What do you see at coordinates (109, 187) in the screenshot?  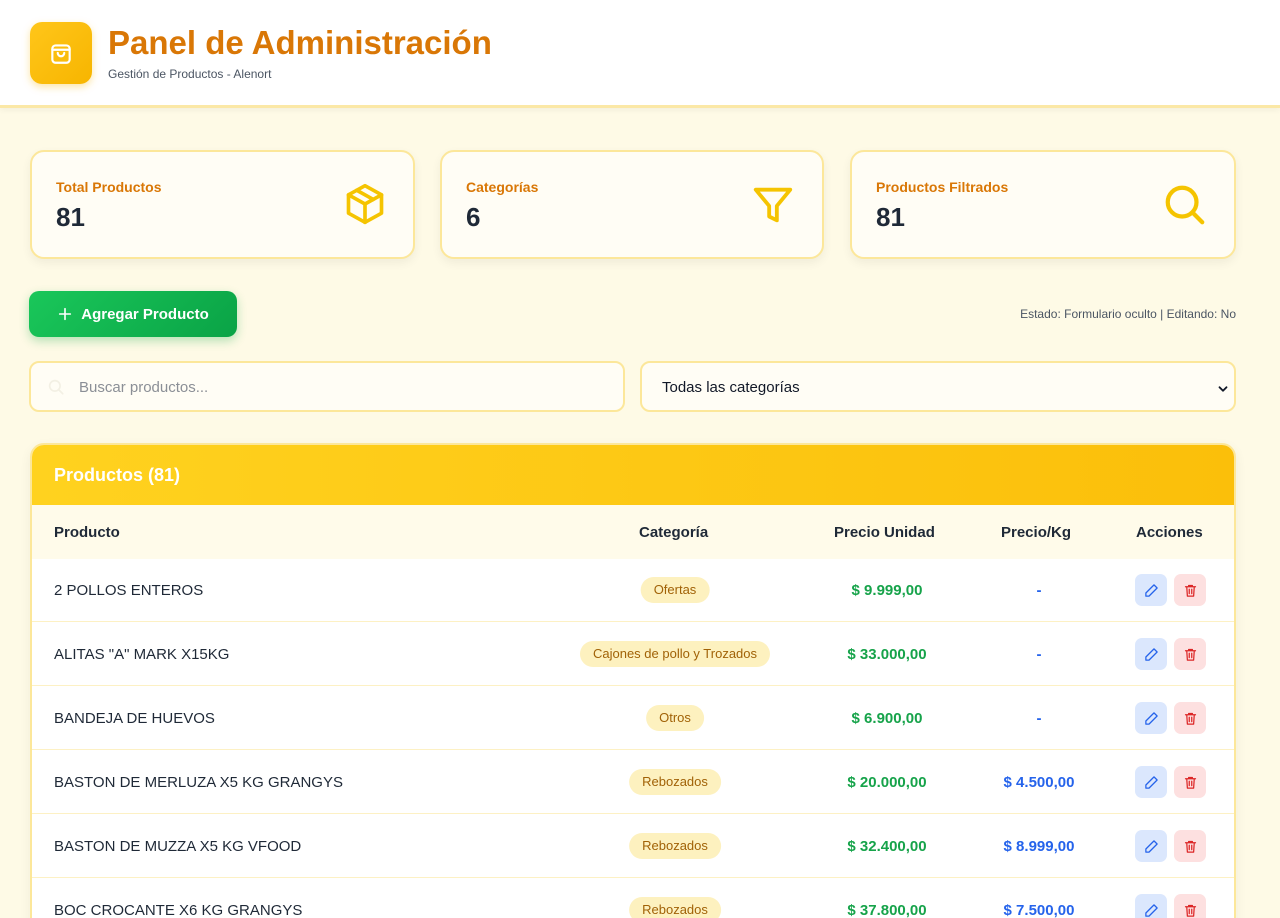 I see `stat-label: Total Productos` at bounding box center [109, 187].